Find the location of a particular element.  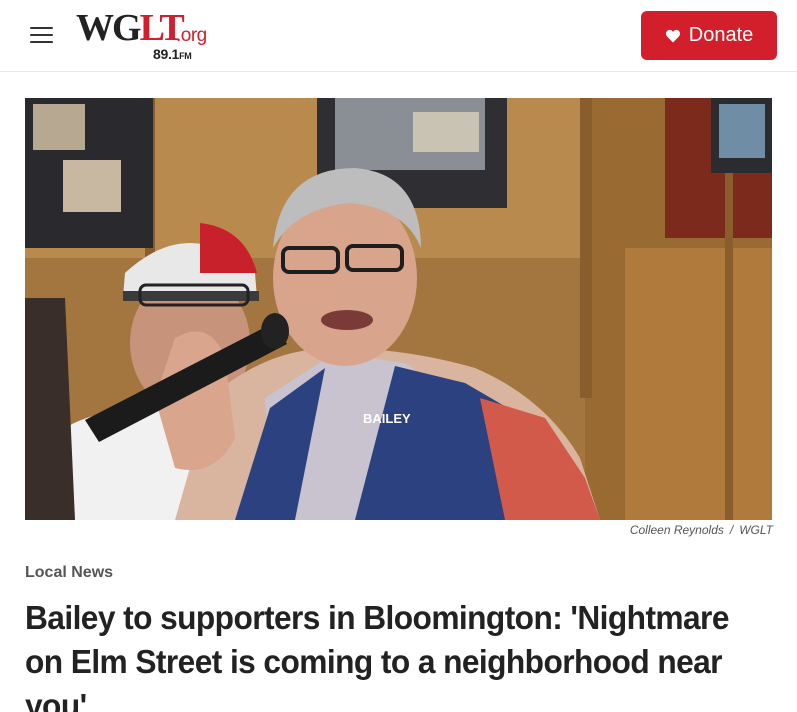

photo-credit: Colleen Reynolds / WGLT is located at coordinates (701, 530).